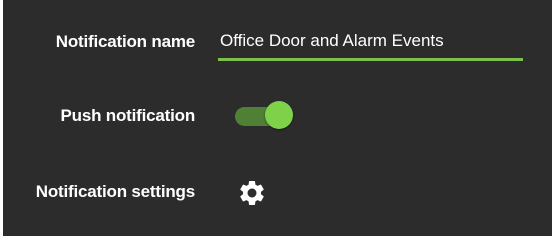 The width and height of the screenshot is (558, 250). What do you see at coordinates (125, 41) in the screenshot?
I see `notification-name-label: Notification name` at bounding box center [125, 41].